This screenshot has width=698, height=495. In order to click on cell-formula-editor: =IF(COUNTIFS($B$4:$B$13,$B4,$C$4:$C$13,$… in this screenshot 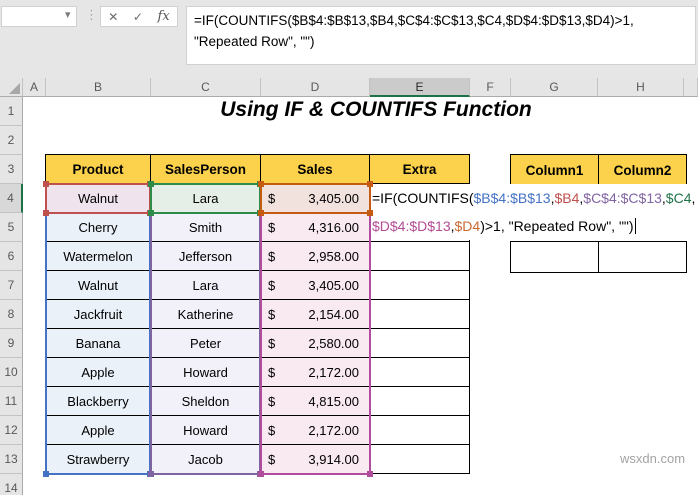, I will do `click(534, 212)`.